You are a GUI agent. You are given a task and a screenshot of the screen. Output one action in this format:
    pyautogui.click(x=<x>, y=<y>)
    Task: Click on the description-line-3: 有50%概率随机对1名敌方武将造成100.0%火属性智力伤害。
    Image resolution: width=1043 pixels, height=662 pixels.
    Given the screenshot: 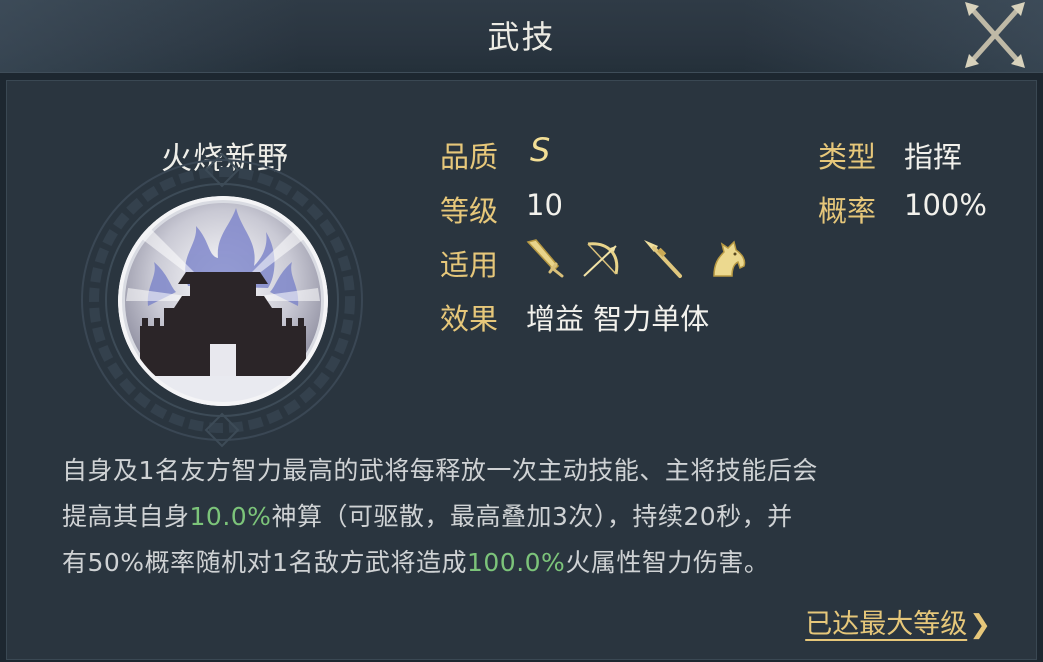 What is the action you would take?
    pyautogui.click(x=522, y=563)
    